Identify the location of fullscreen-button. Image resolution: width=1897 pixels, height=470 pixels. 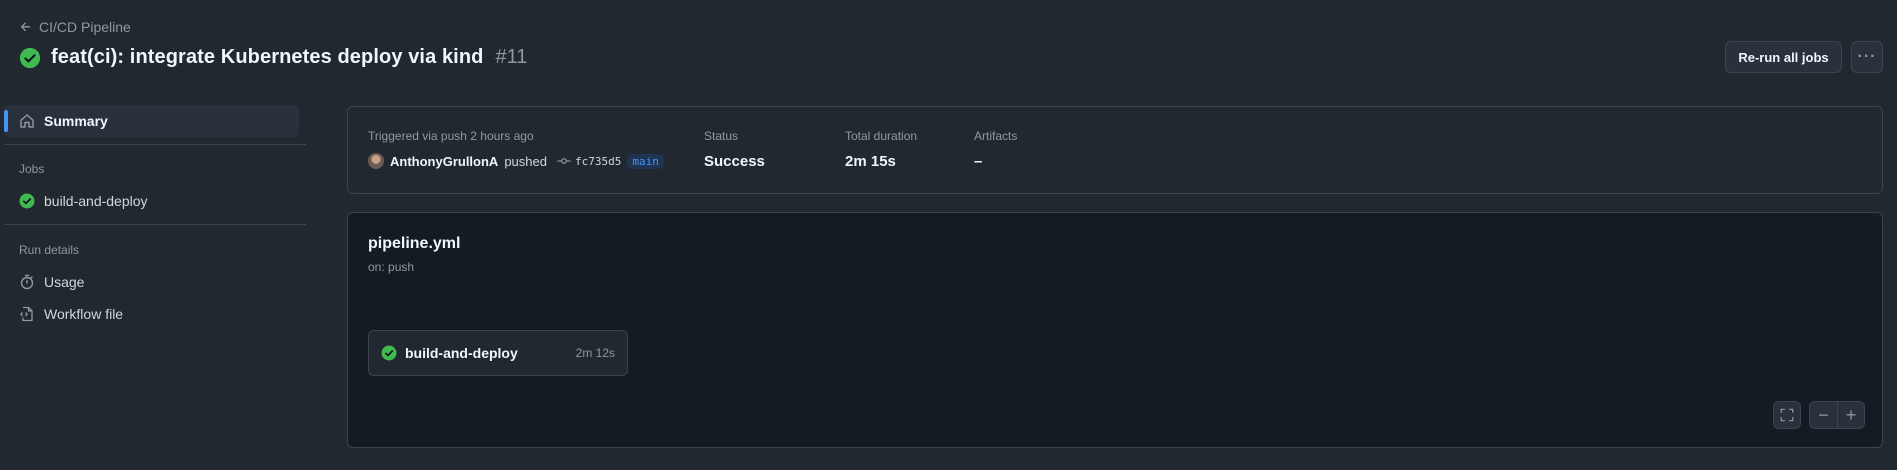
(1787, 415).